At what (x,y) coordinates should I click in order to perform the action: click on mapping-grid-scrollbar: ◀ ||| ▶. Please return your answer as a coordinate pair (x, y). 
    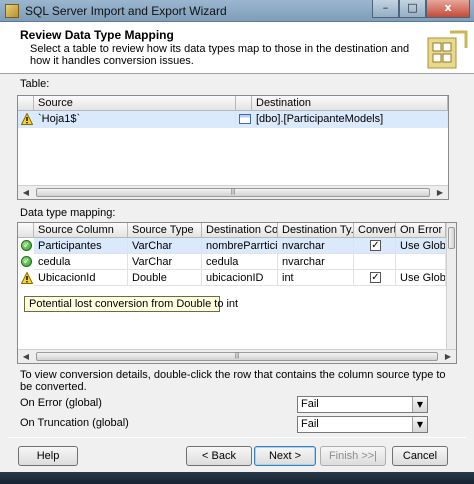
    Looking at the image, I should click on (237, 356).